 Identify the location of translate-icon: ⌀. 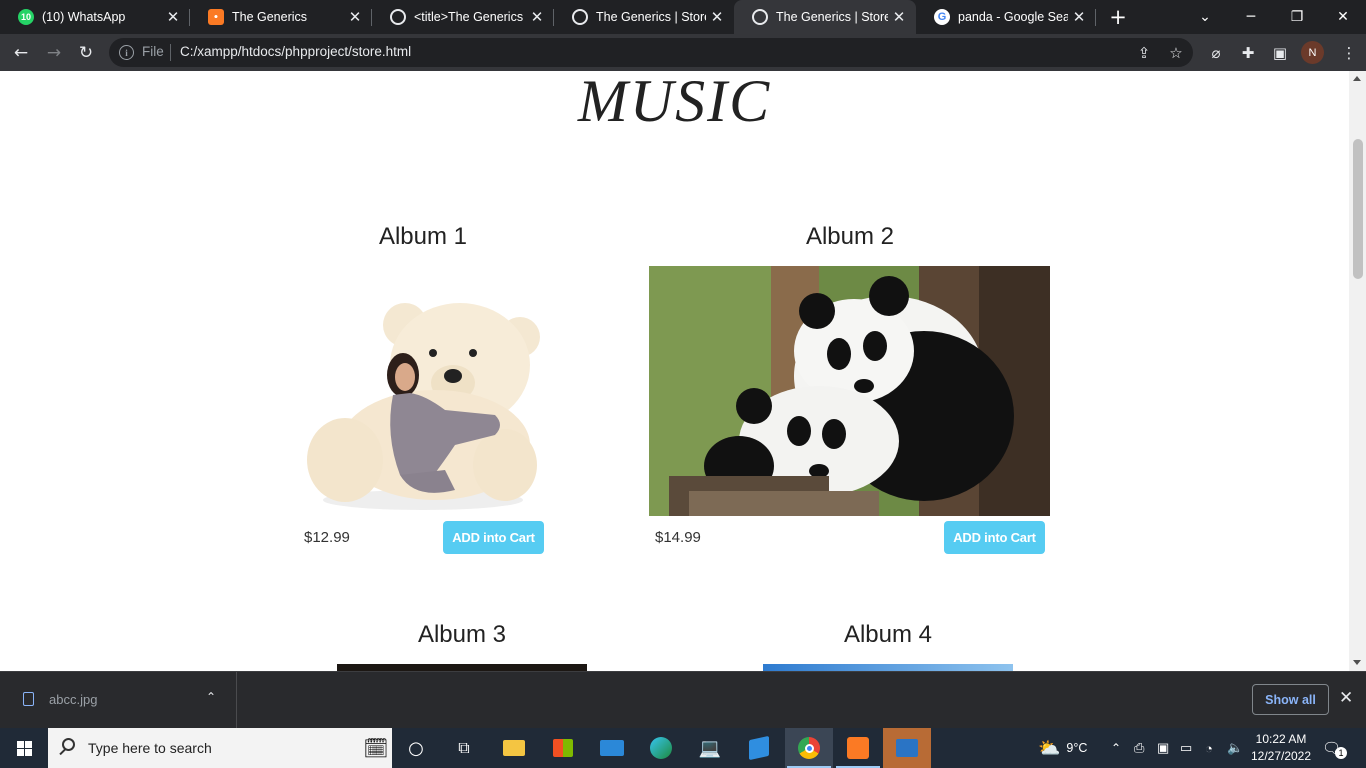
(1216, 53).